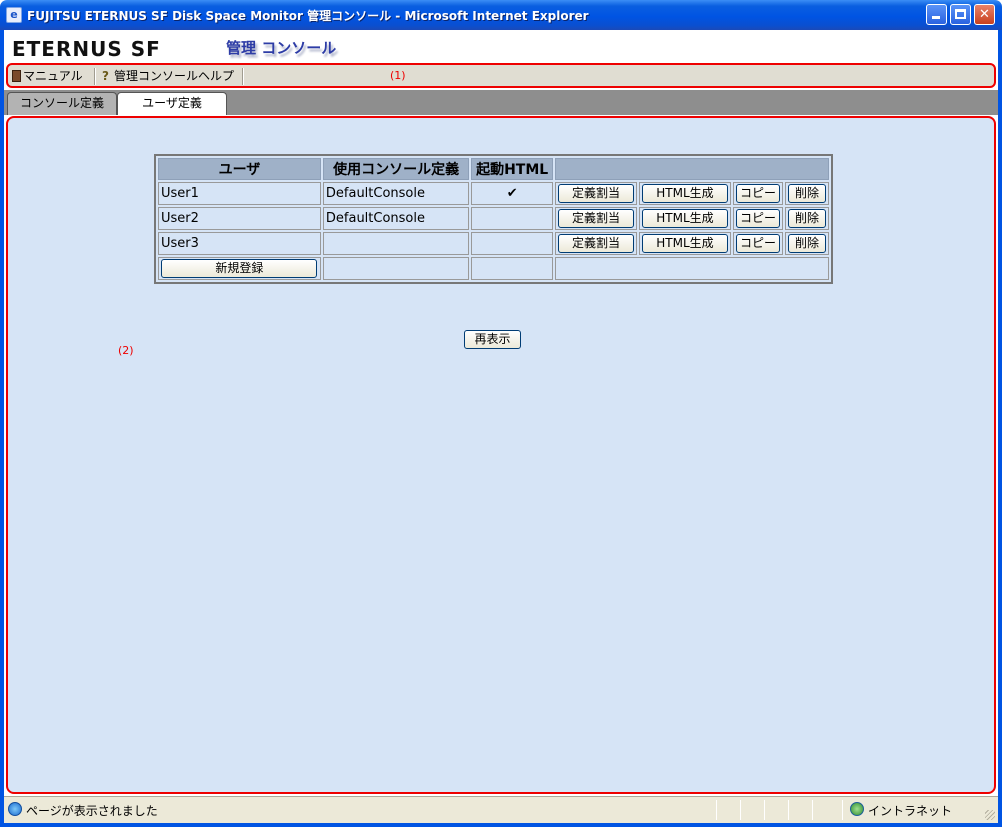  Describe the element at coordinates (857, 809) in the screenshot. I see `intranet-globe-icon` at that location.